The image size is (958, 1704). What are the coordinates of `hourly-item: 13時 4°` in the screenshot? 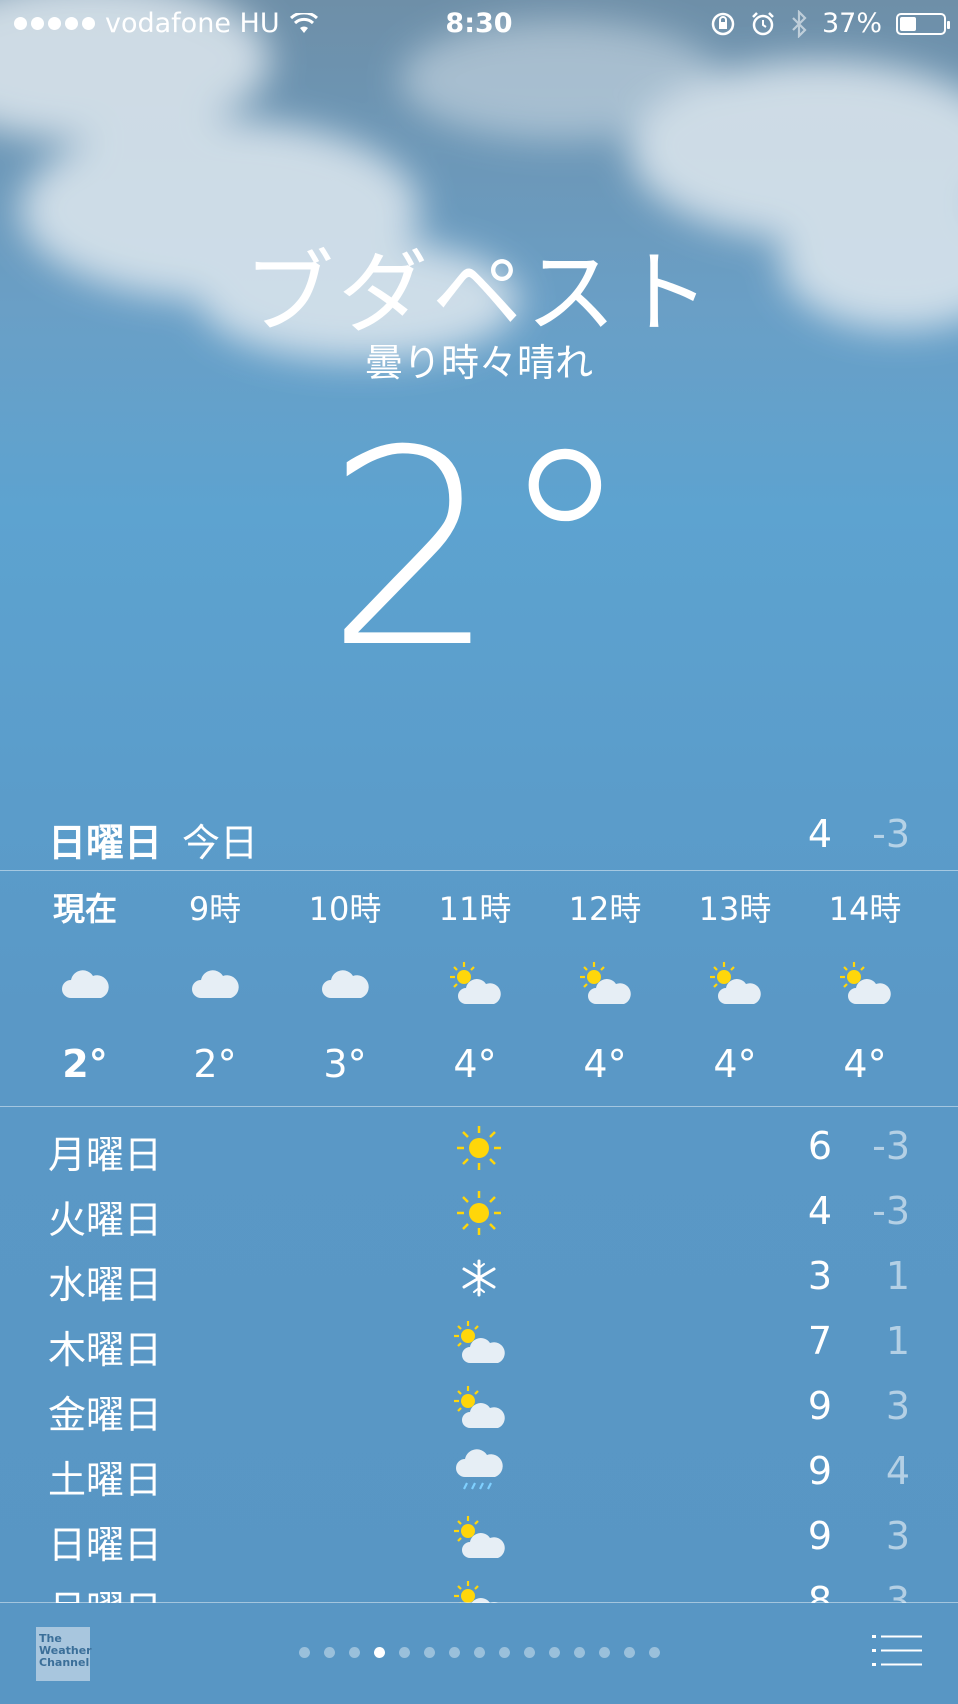 It's located at (735, 989).